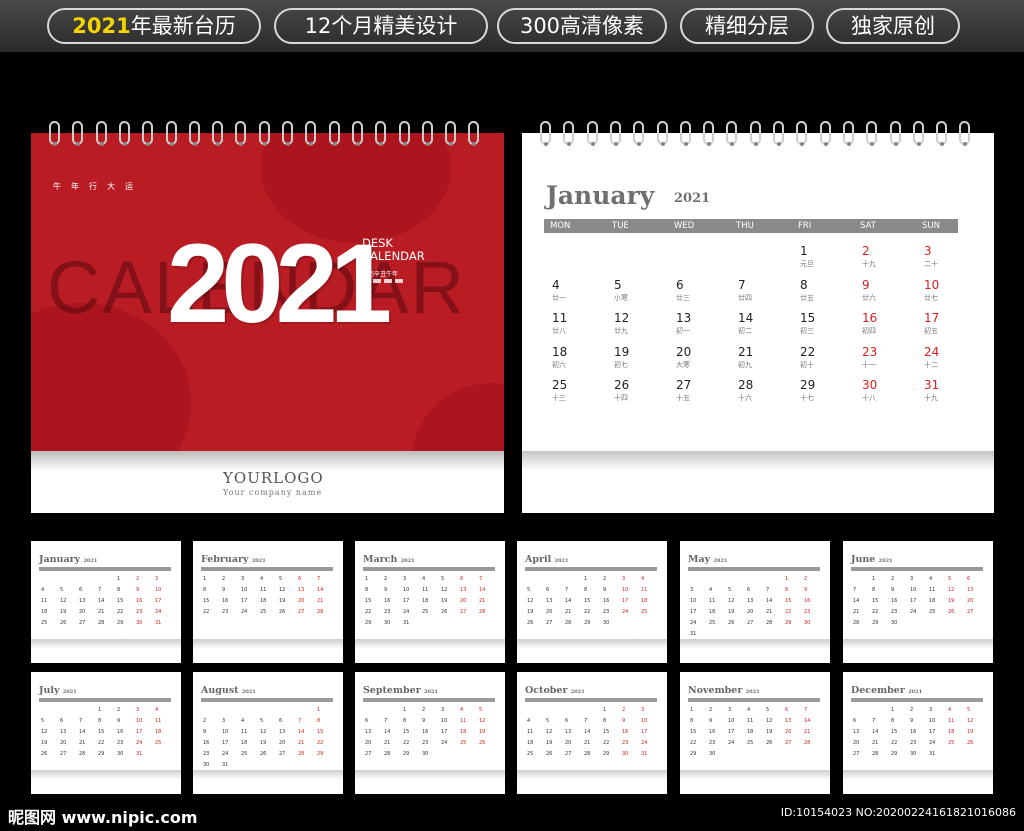 The image size is (1024, 831). What do you see at coordinates (263, 732) in the screenshot?
I see `thumbnail-day: 12` at bounding box center [263, 732].